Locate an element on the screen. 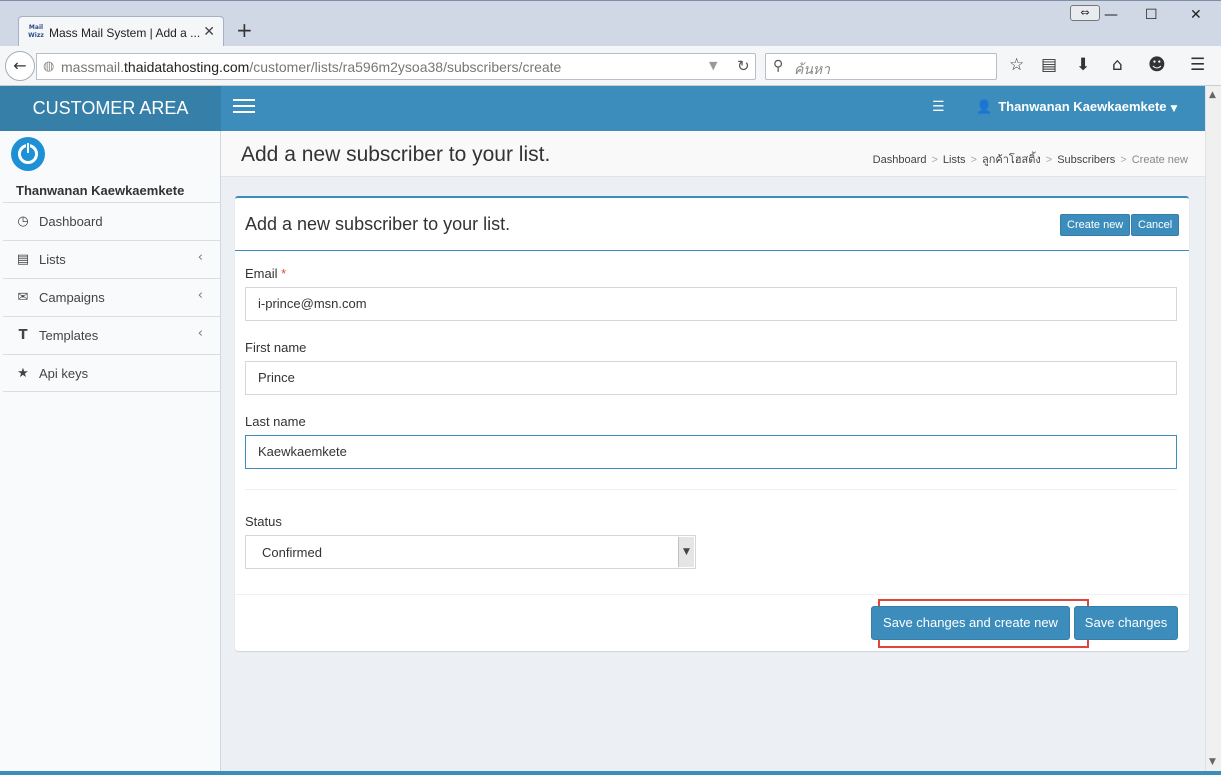 This screenshot has width=1221, height=775. page-title: Add a new subscriber to your list. is located at coordinates (396, 154).